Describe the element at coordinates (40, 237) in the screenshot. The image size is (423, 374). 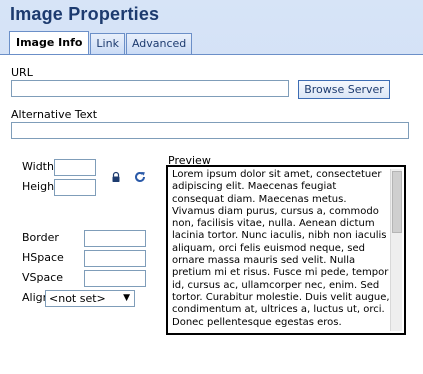
I see `border-label: Border` at that location.